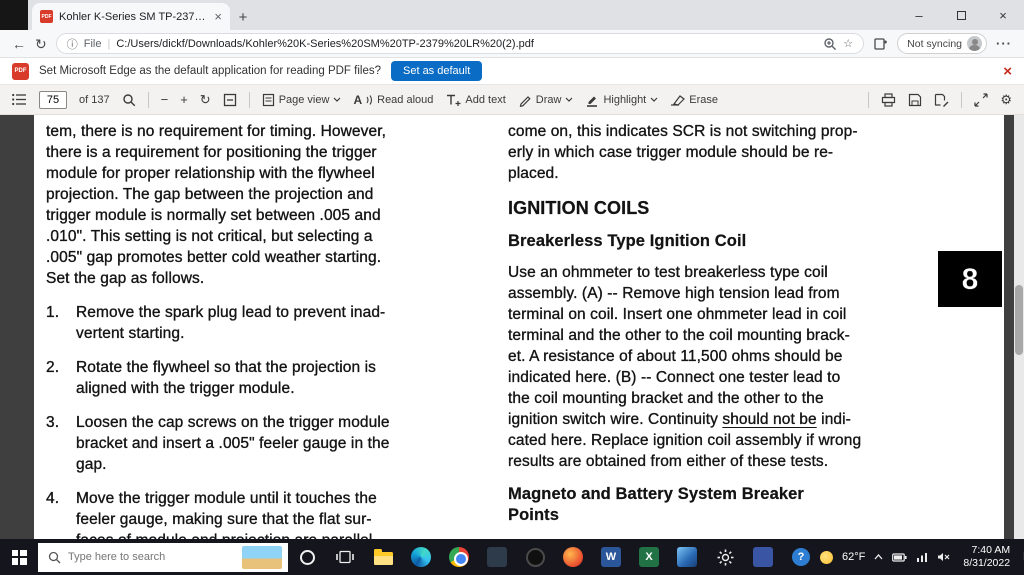 The height and width of the screenshot is (575, 1024). I want to click on save-as-icon, so click(941, 100).